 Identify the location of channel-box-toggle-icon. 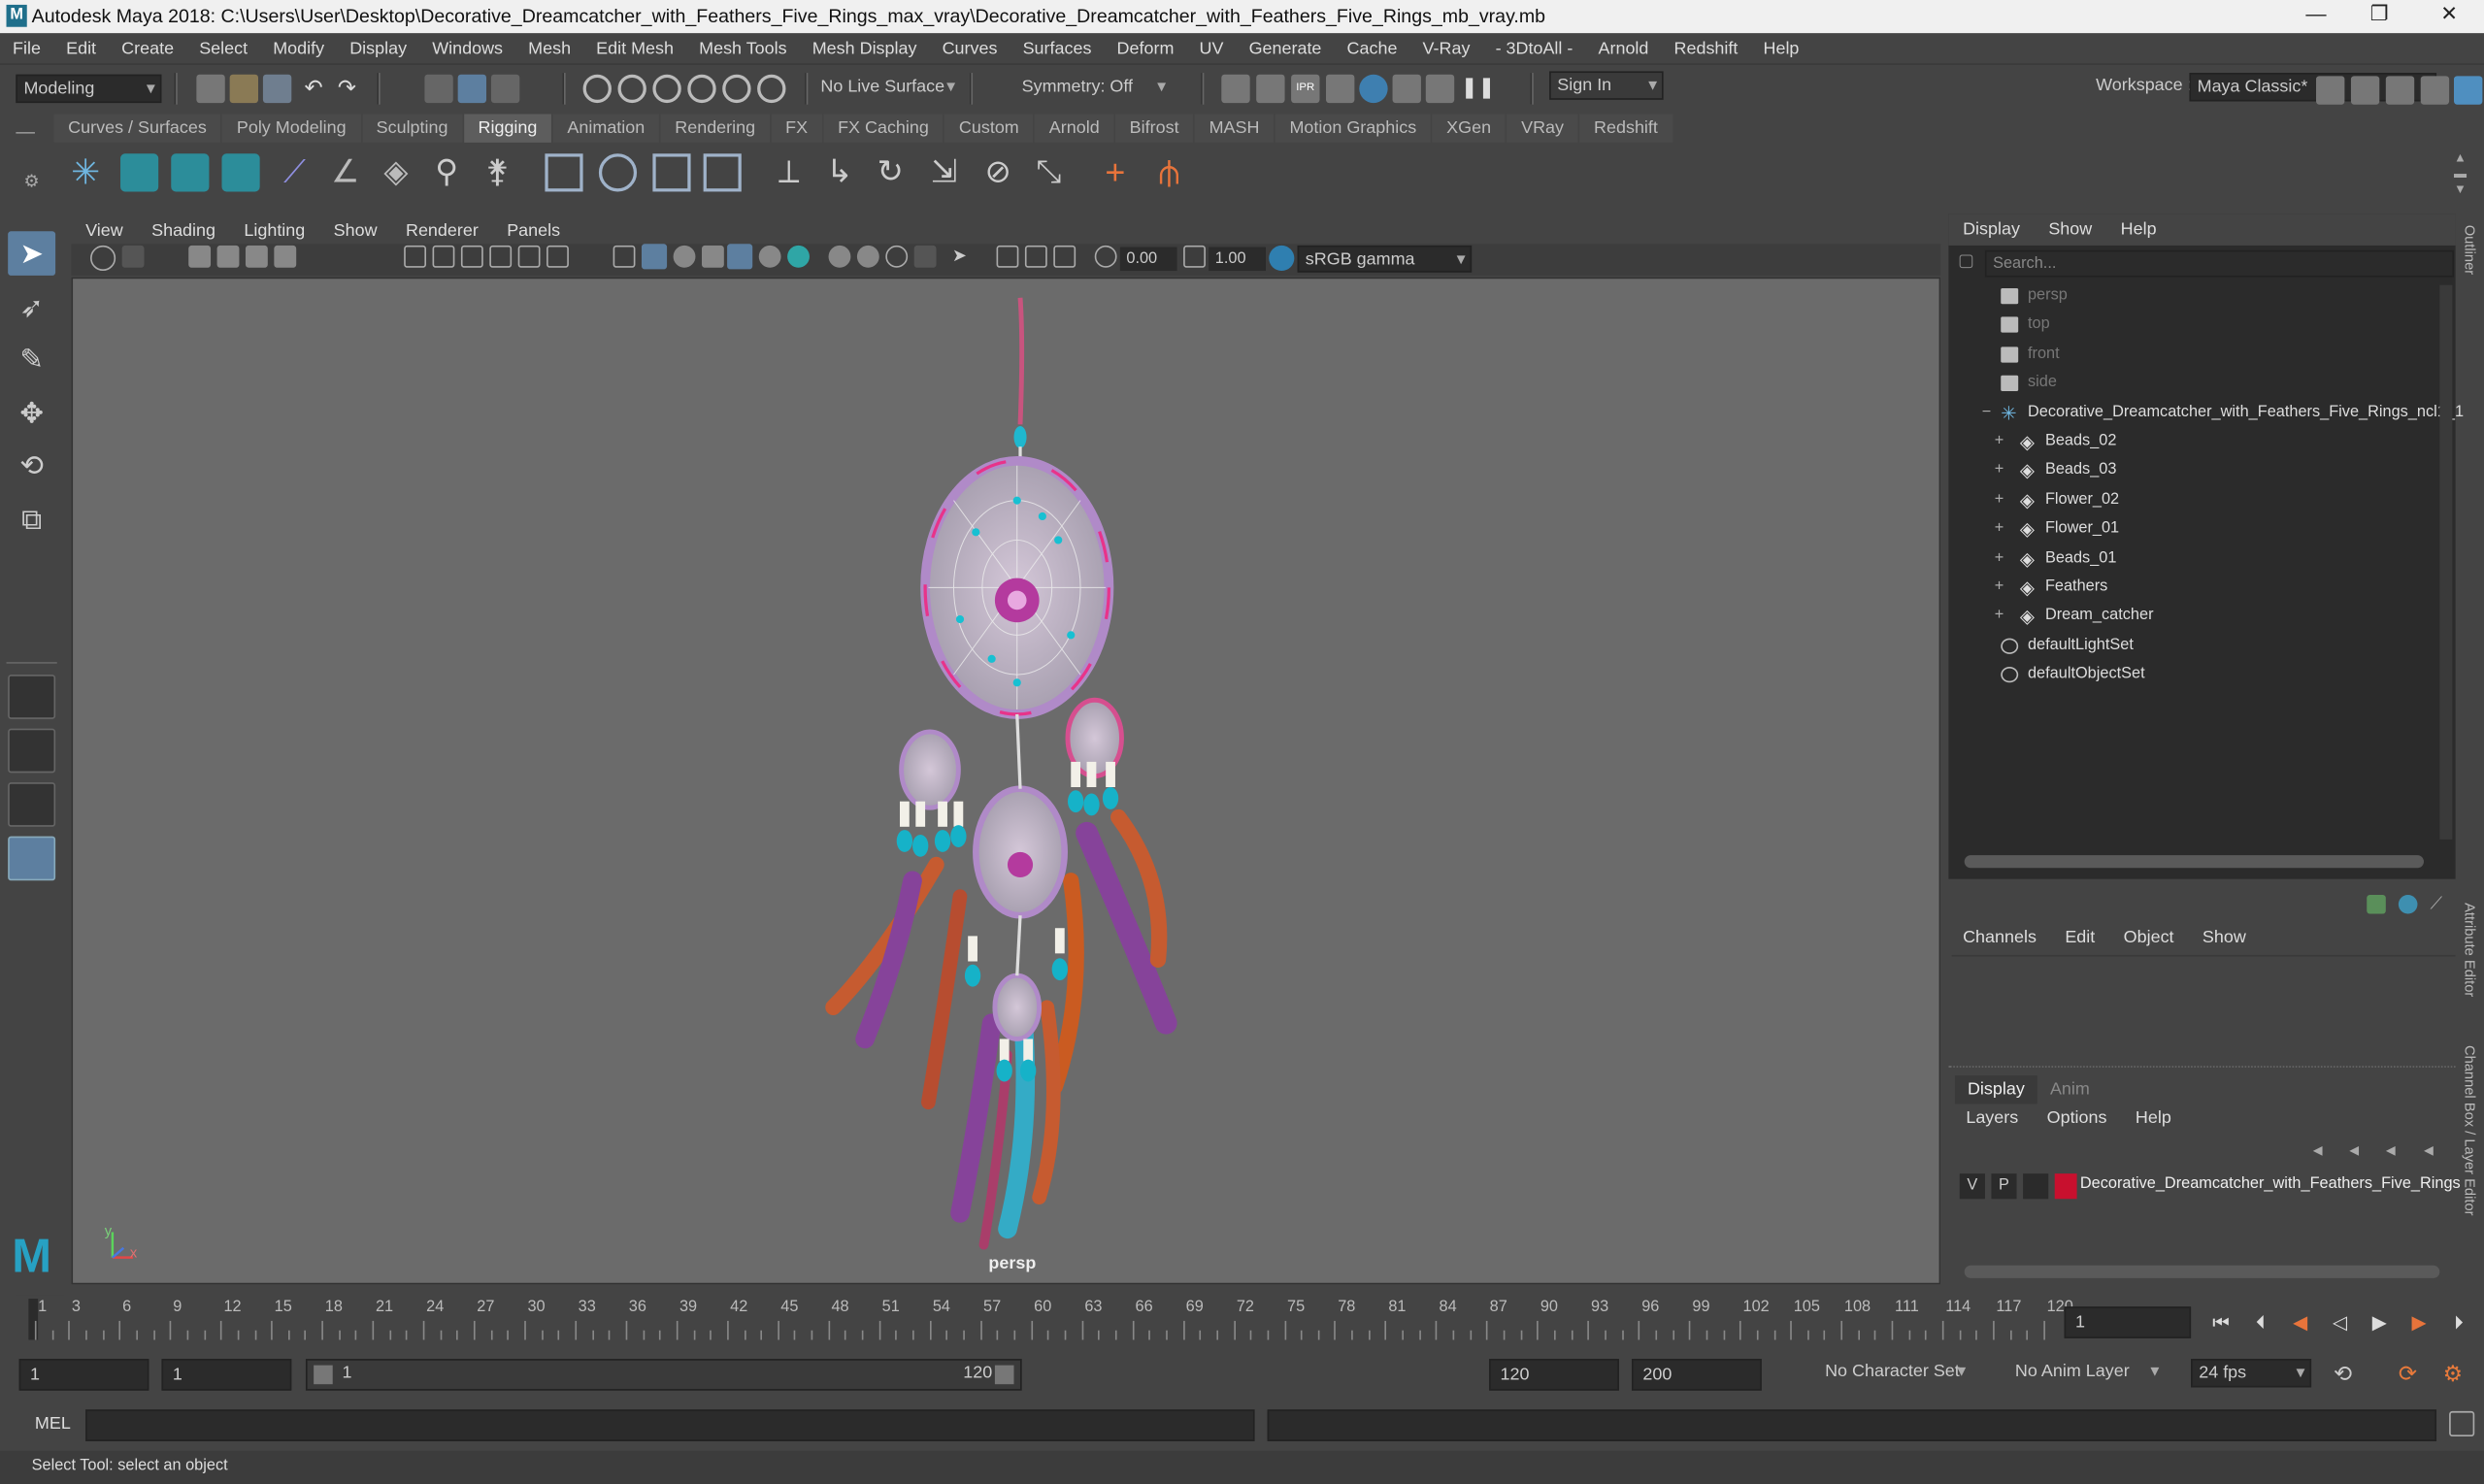
(2468, 90).